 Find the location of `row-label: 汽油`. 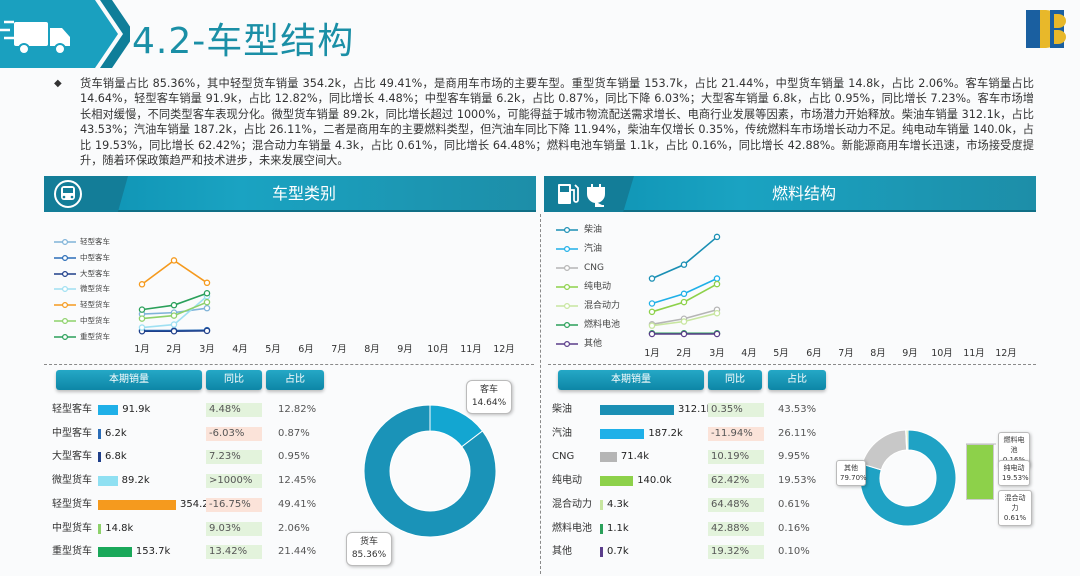

row-label: 汽油 is located at coordinates (562, 433).